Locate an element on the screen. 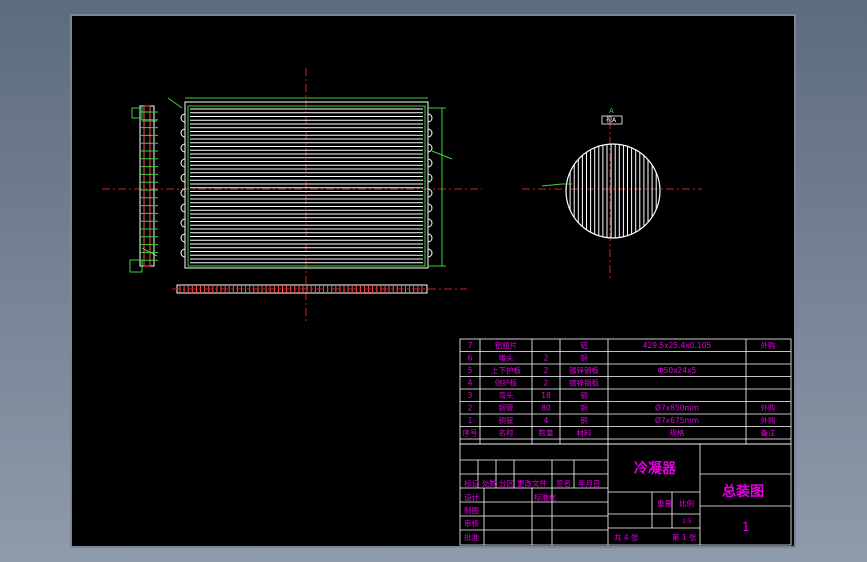  bom-row-no: 3 is located at coordinates (470, 395).